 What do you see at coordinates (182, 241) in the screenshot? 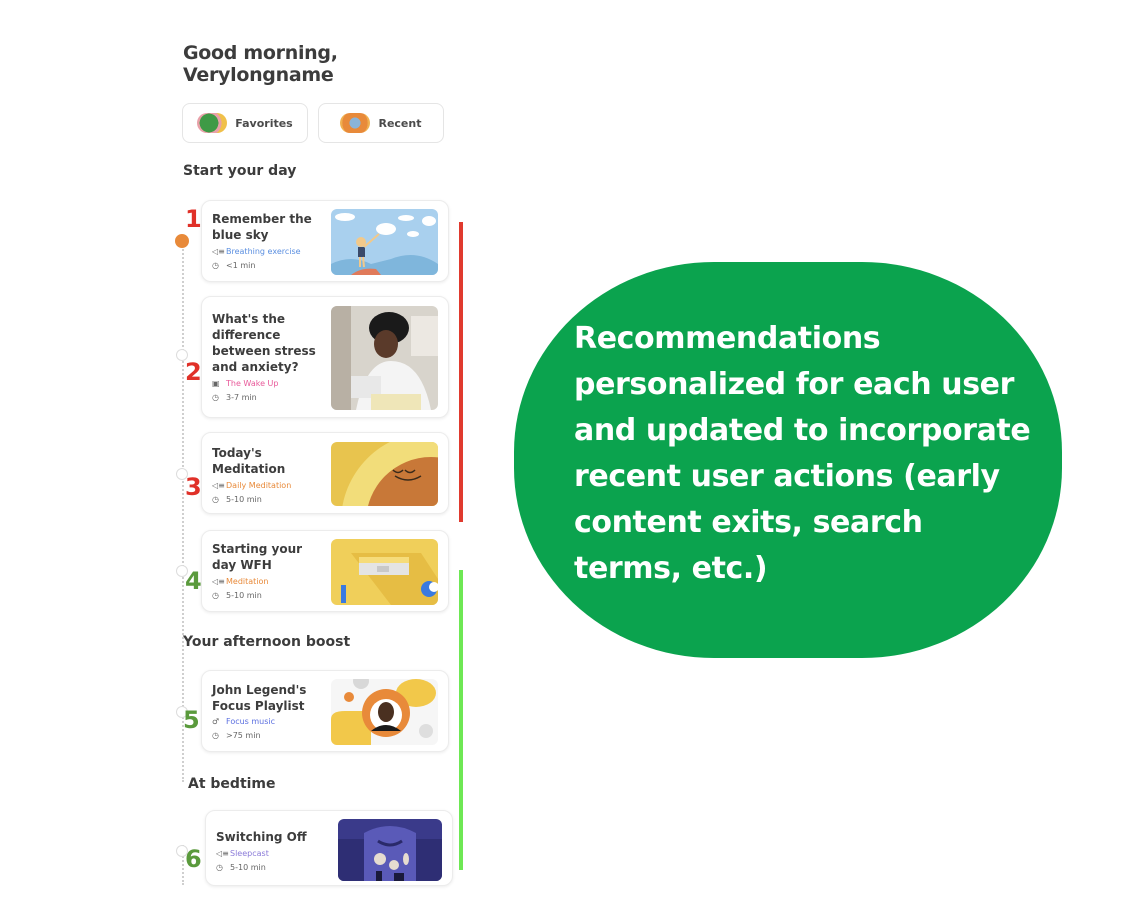
I see `timeline-dot-current` at bounding box center [182, 241].